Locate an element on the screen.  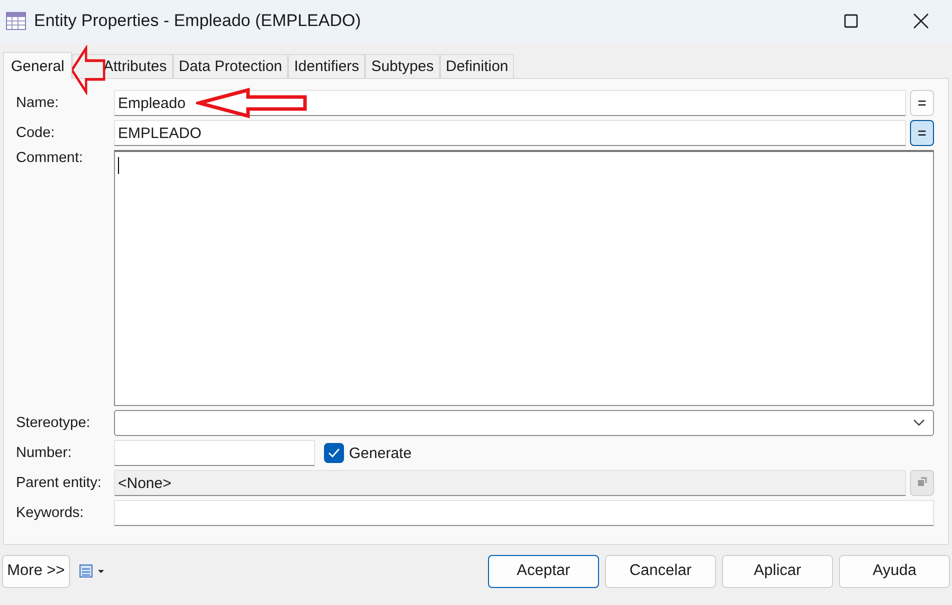
more-button: More >> is located at coordinates (36, 571).